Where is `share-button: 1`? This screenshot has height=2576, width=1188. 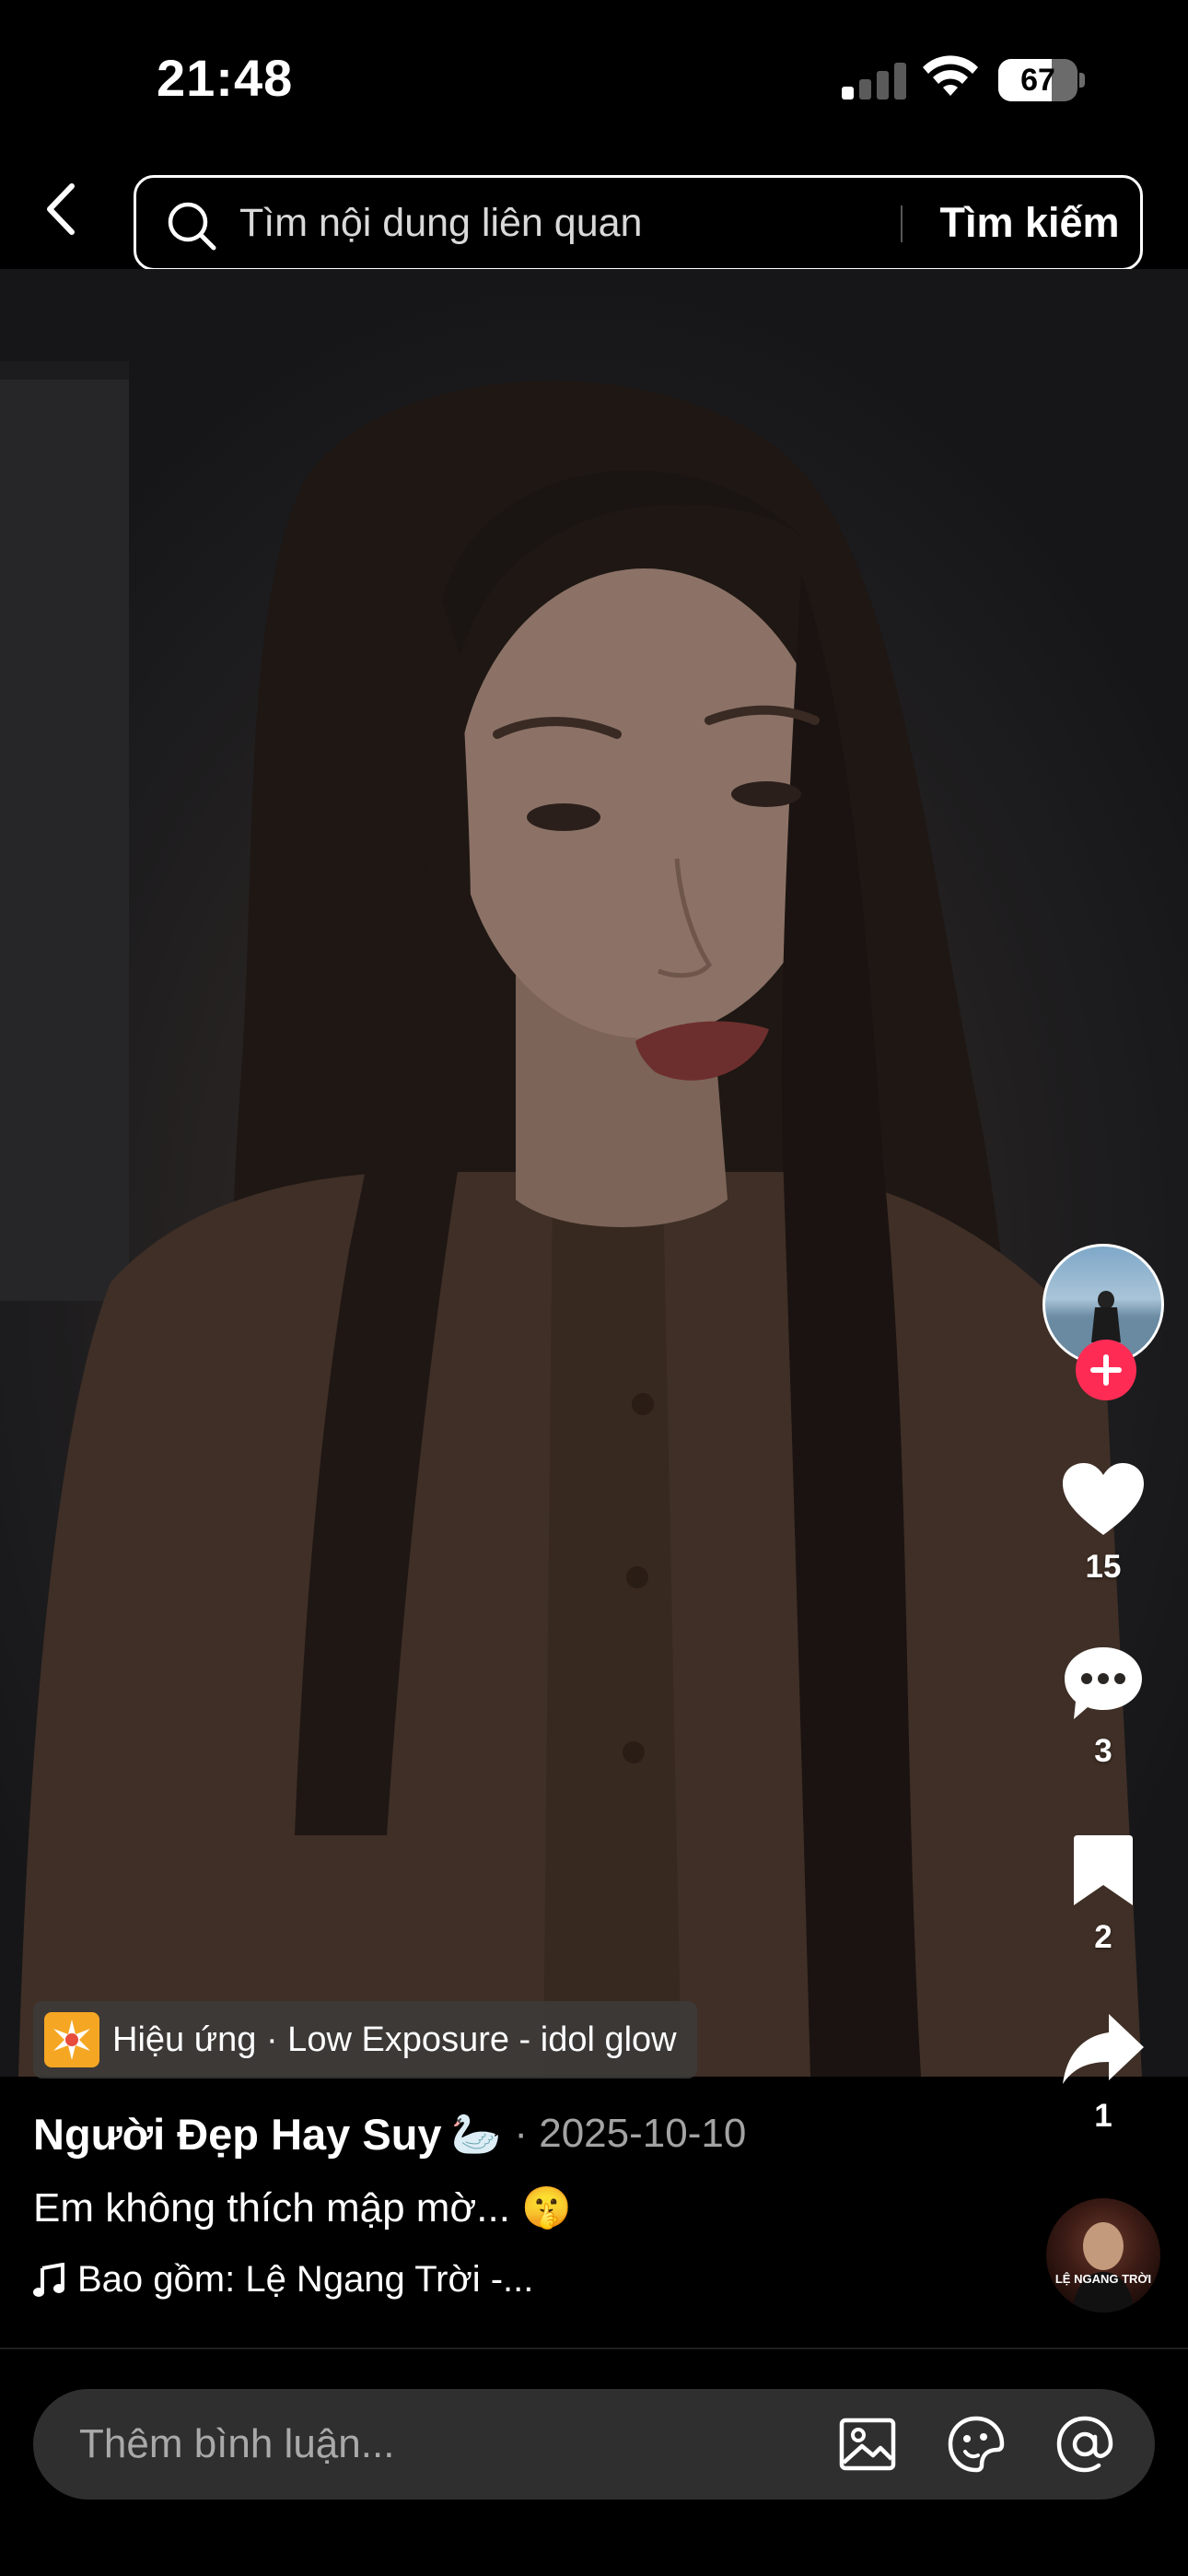 share-button: 1 is located at coordinates (1103, 2072).